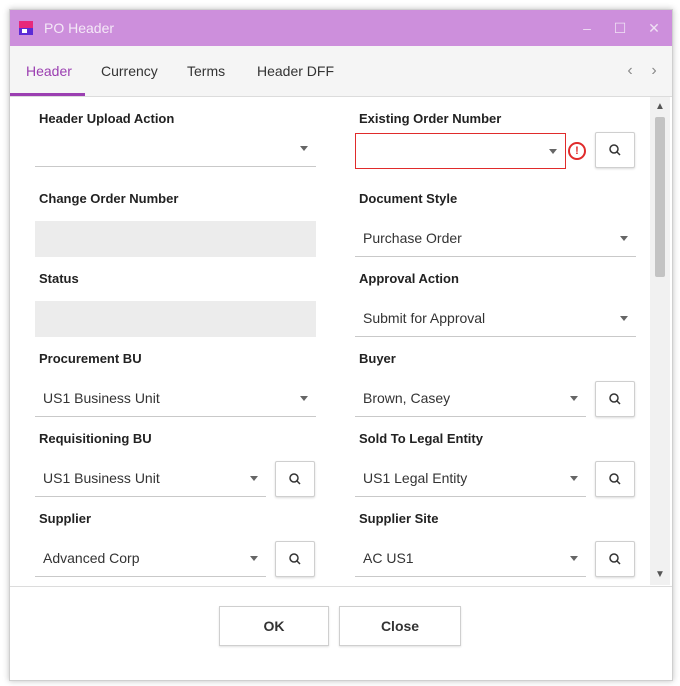 This screenshot has height=686, width=680. I want to click on error-icon: !, so click(577, 151).